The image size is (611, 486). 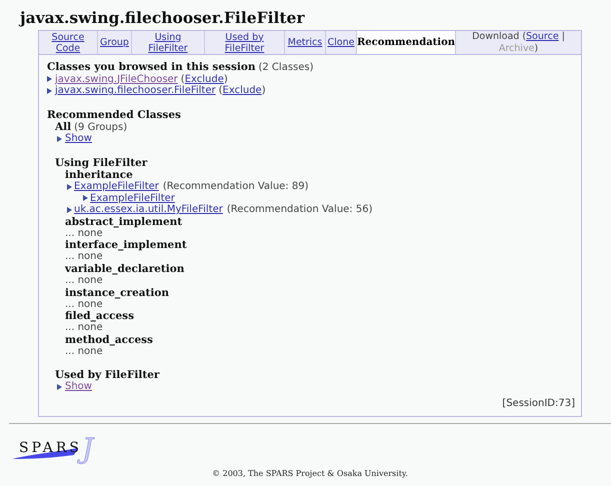 What do you see at coordinates (101, 127) in the screenshot?
I see `group-count: (9 Groups)` at bounding box center [101, 127].